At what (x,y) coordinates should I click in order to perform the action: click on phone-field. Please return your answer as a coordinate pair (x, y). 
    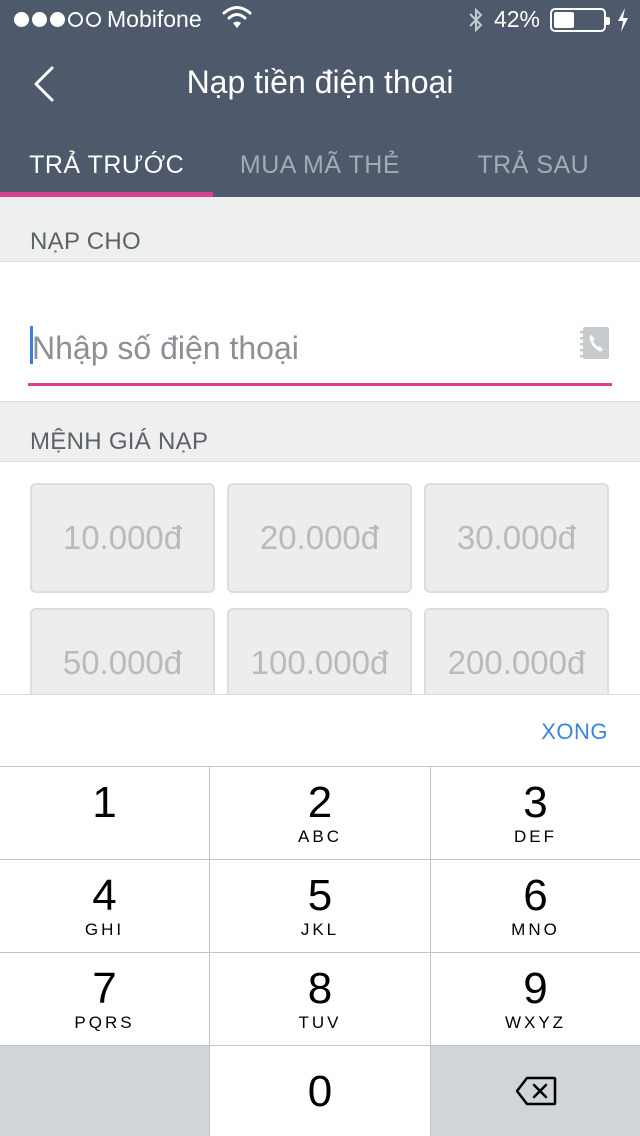
    Looking at the image, I should click on (320, 353).